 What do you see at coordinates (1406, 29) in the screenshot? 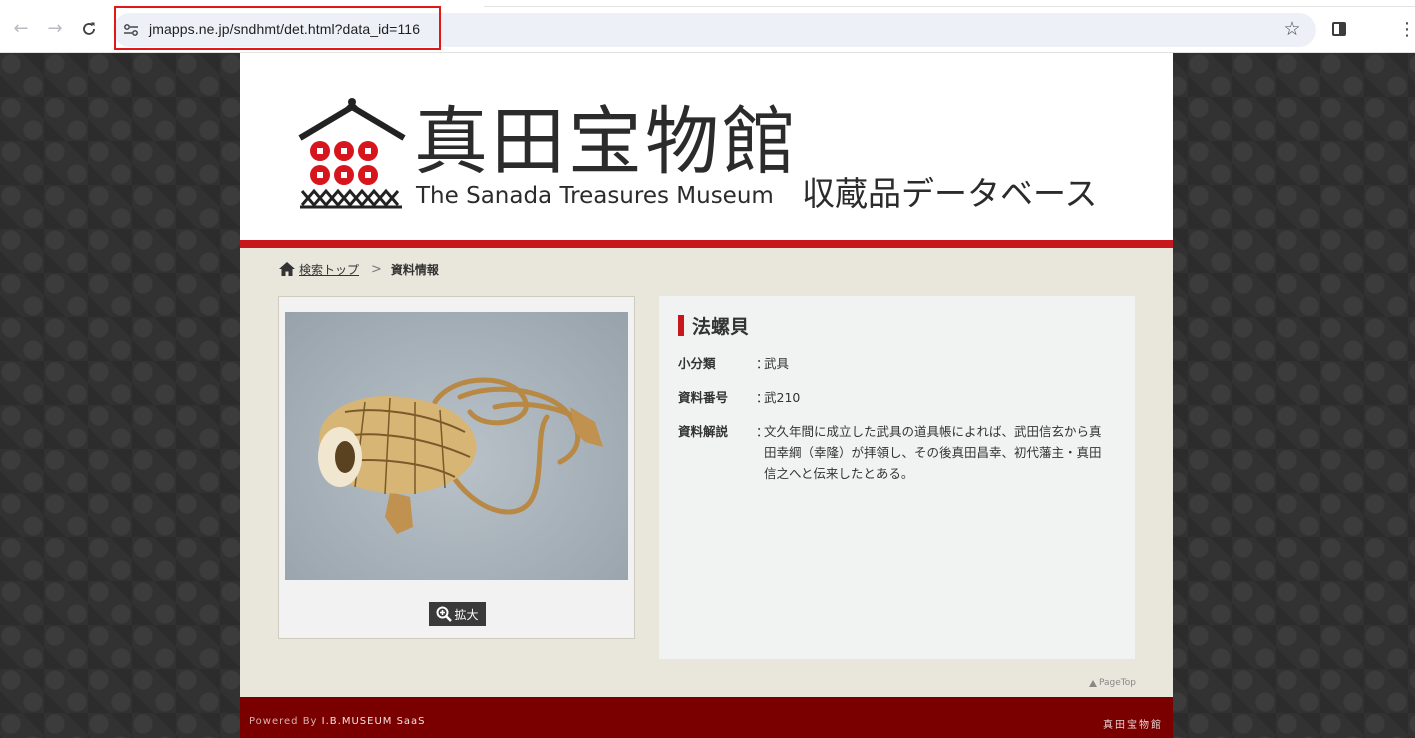
I see `kebab-menu-icon: ⋮` at bounding box center [1406, 29].